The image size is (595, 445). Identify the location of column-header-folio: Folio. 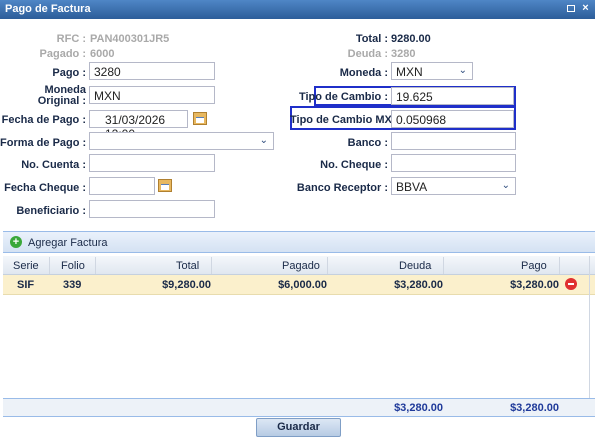
(73, 266).